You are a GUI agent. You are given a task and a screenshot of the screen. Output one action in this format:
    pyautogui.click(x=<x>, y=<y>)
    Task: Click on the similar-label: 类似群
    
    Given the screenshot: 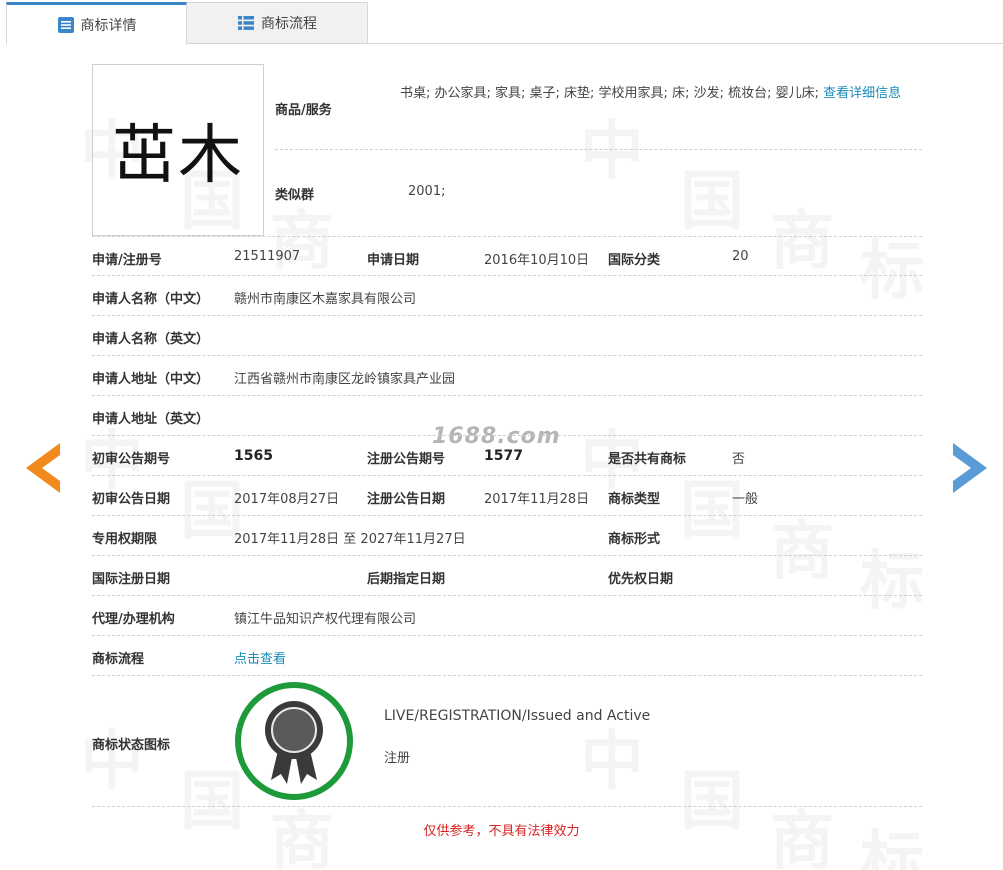 What is the action you would take?
    pyautogui.click(x=295, y=195)
    